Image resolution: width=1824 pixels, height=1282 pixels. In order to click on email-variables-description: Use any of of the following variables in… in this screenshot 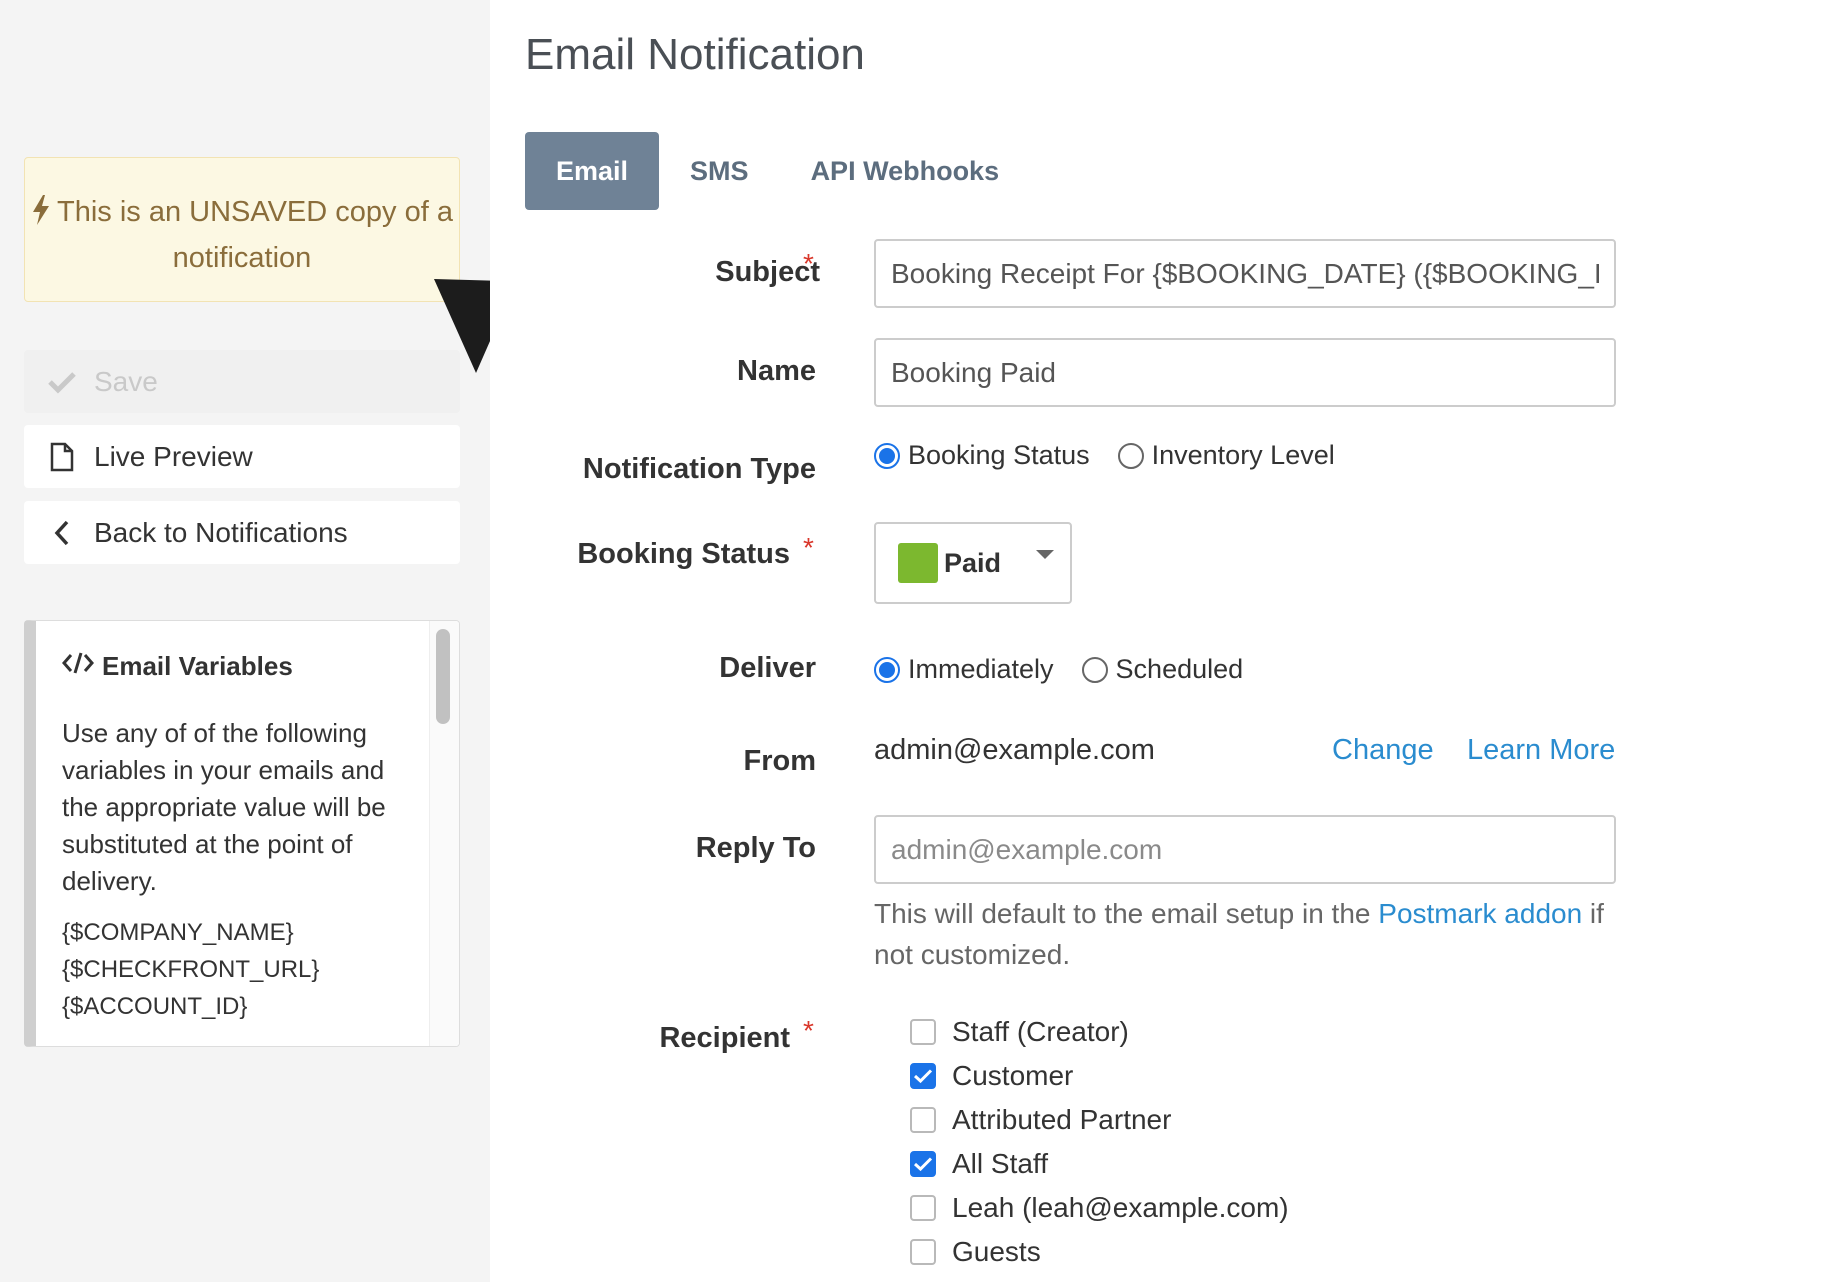, I will do `click(224, 807)`.